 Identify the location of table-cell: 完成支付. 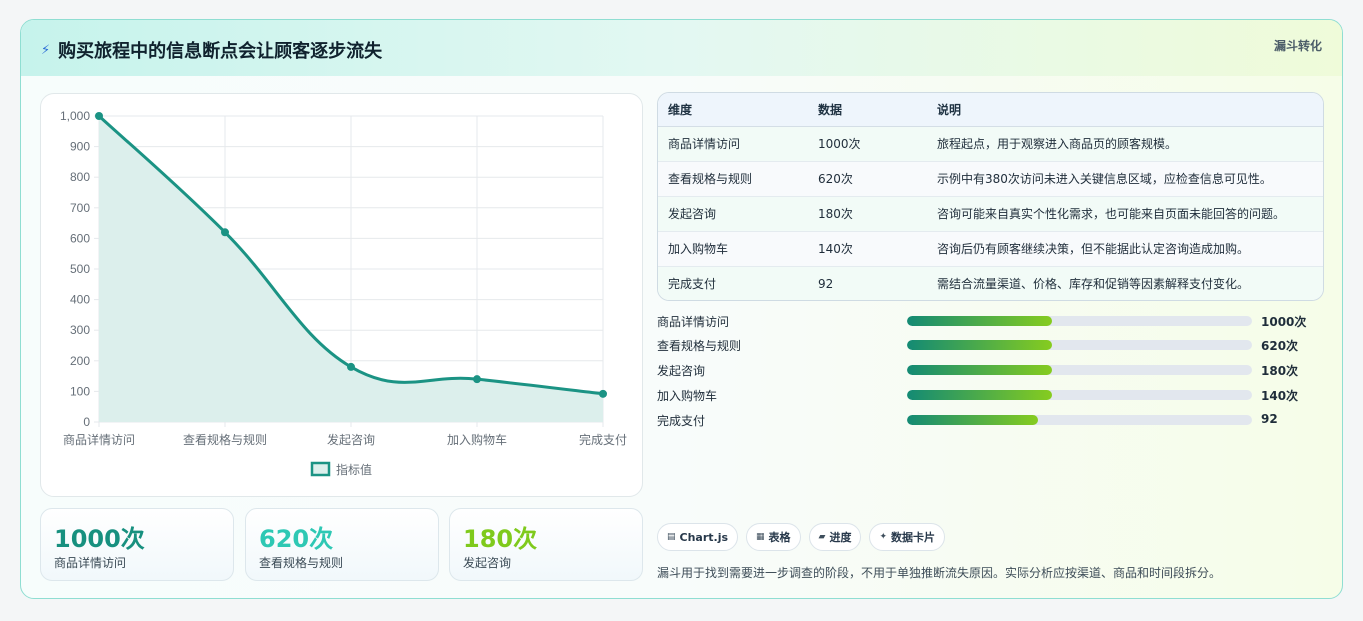
(738, 283).